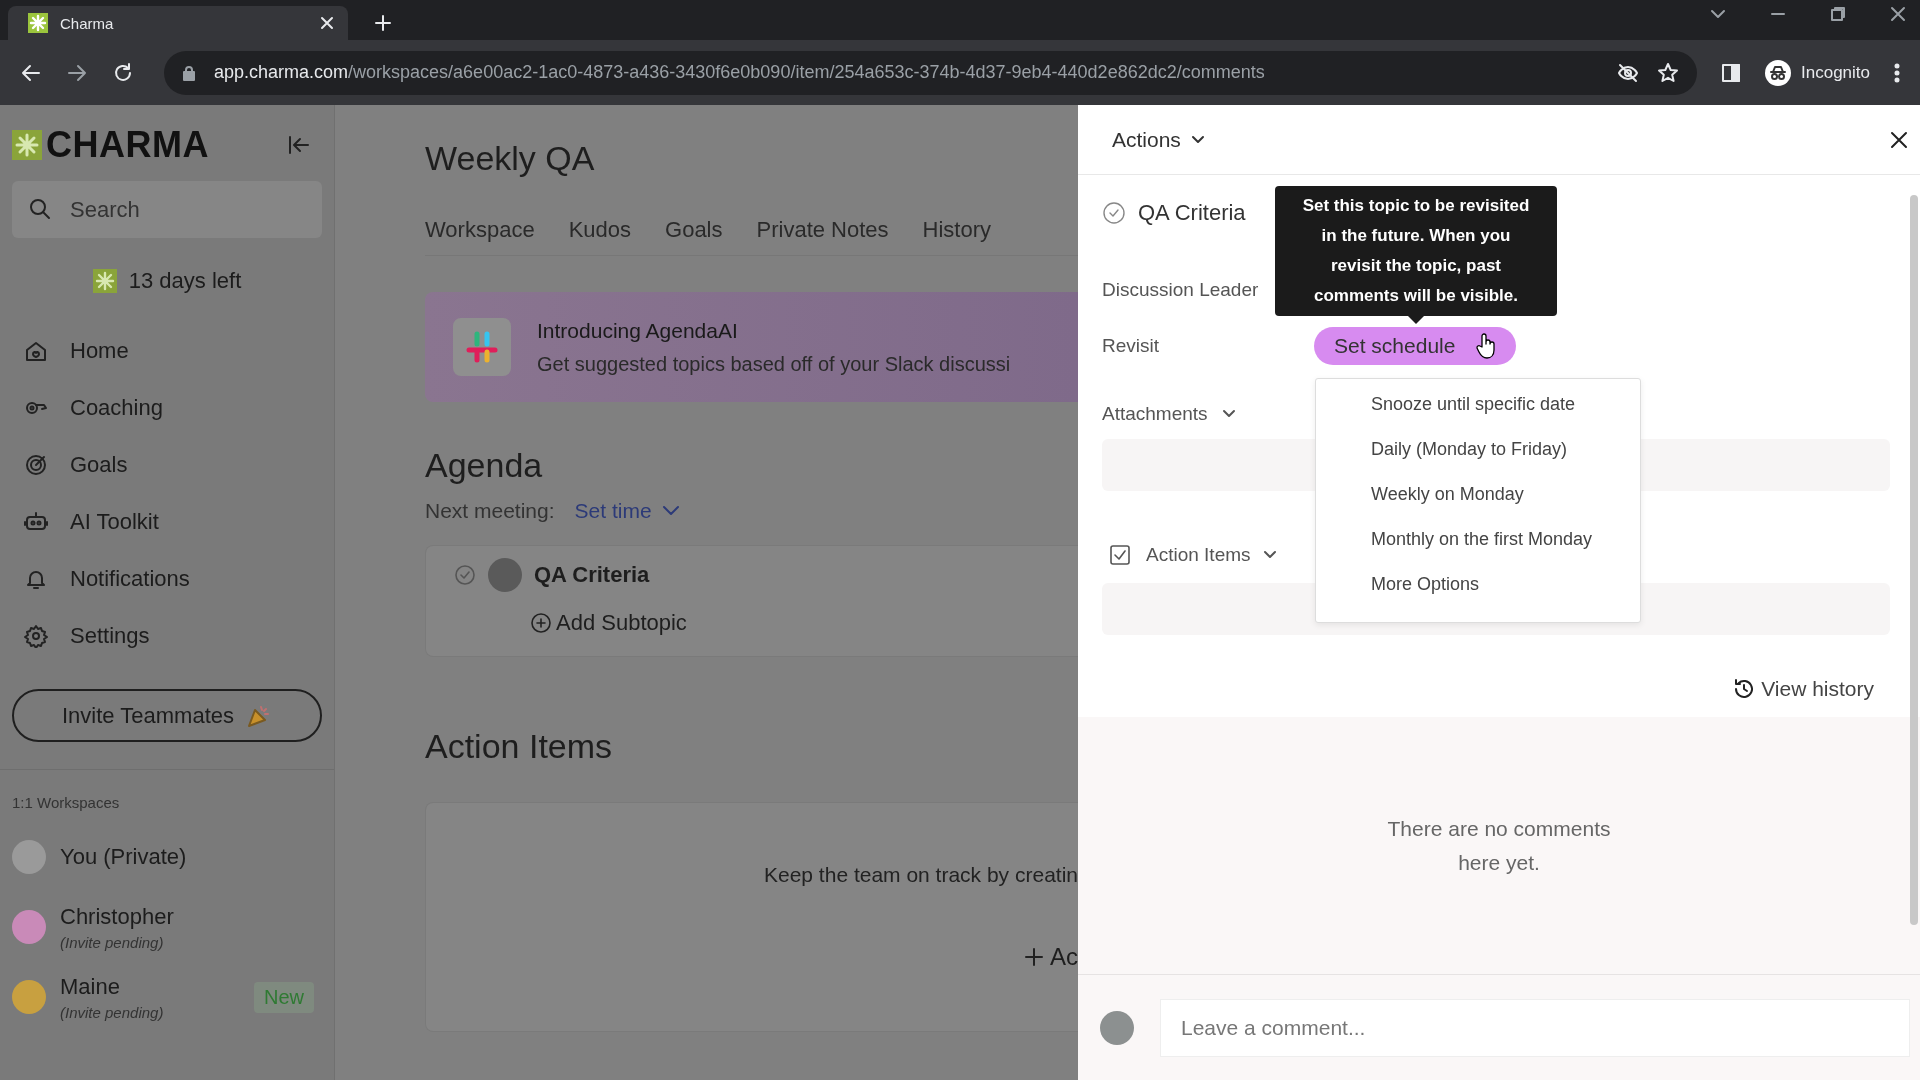 Image resolution: width=1920 pixels, height=1080 pixels. I want to click on menu-item: Snooze until specific date, so click(1505, 404).